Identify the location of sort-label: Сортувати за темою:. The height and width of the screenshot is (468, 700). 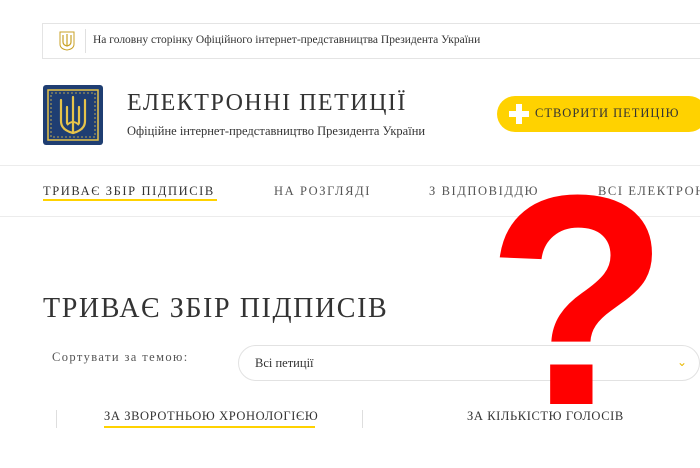
(120, 357).